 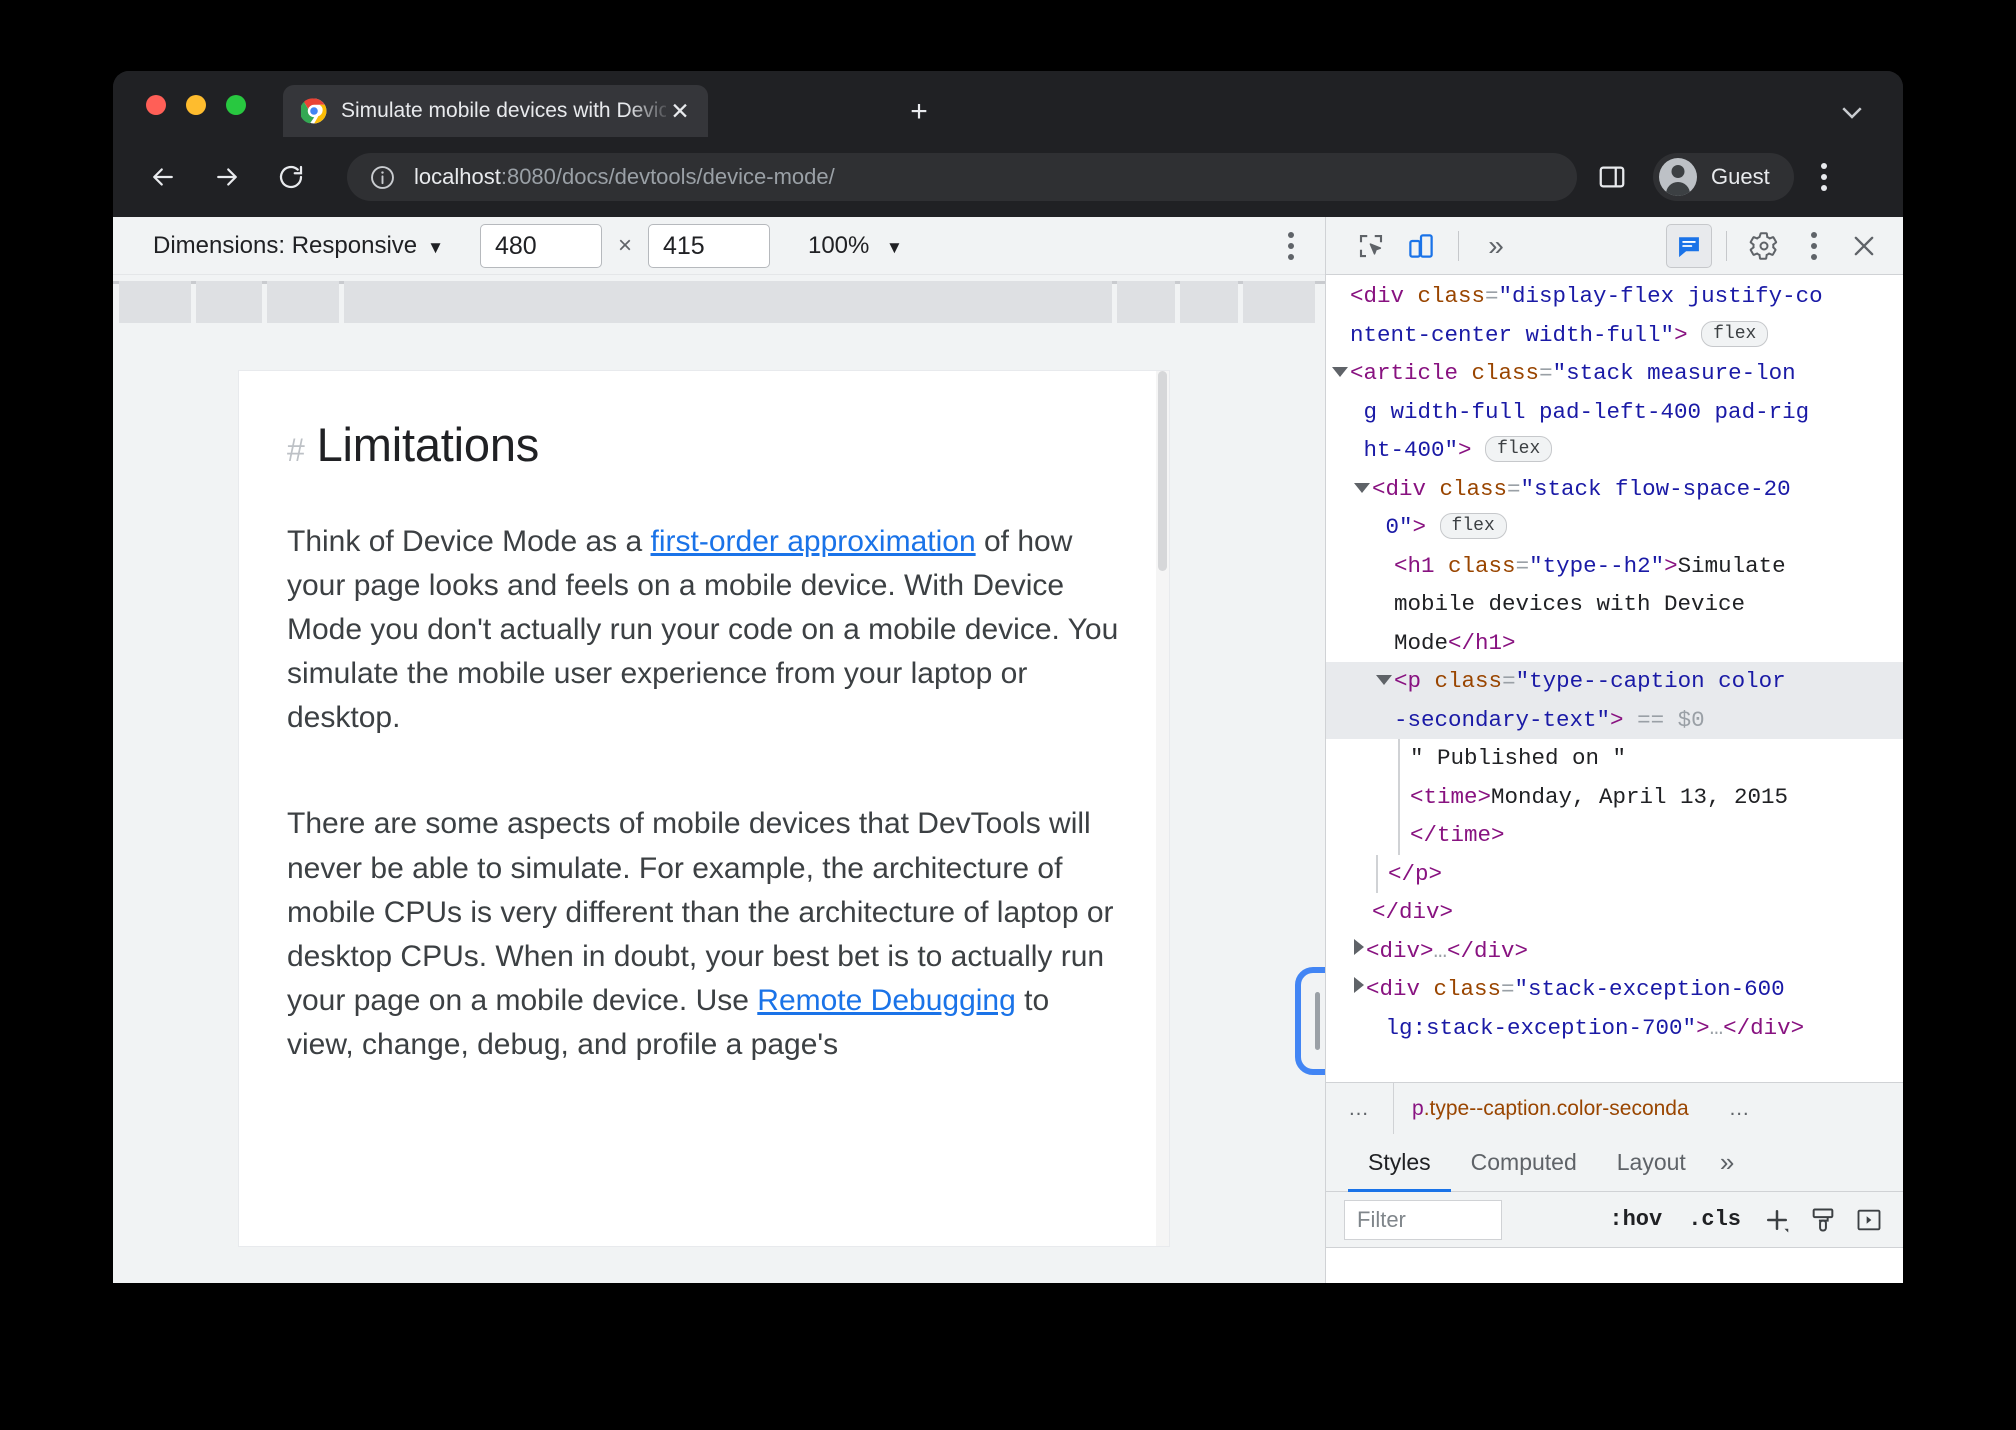 I want to click on side-panel-icon, so click(x=1612, y=177).